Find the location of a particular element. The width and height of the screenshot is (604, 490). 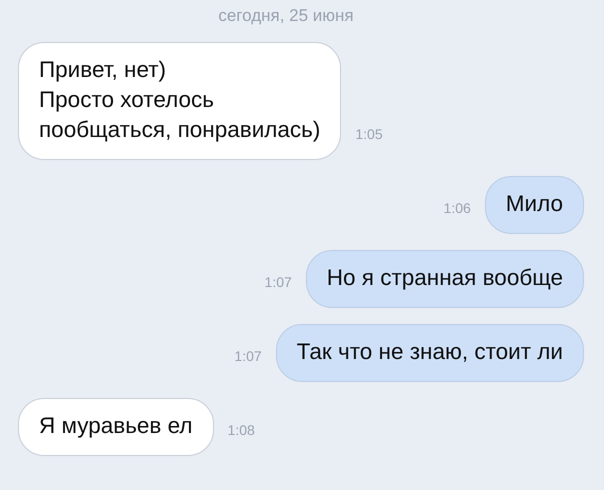

date-header: сегодня, 25 июня is located at coordinates (286, 16).